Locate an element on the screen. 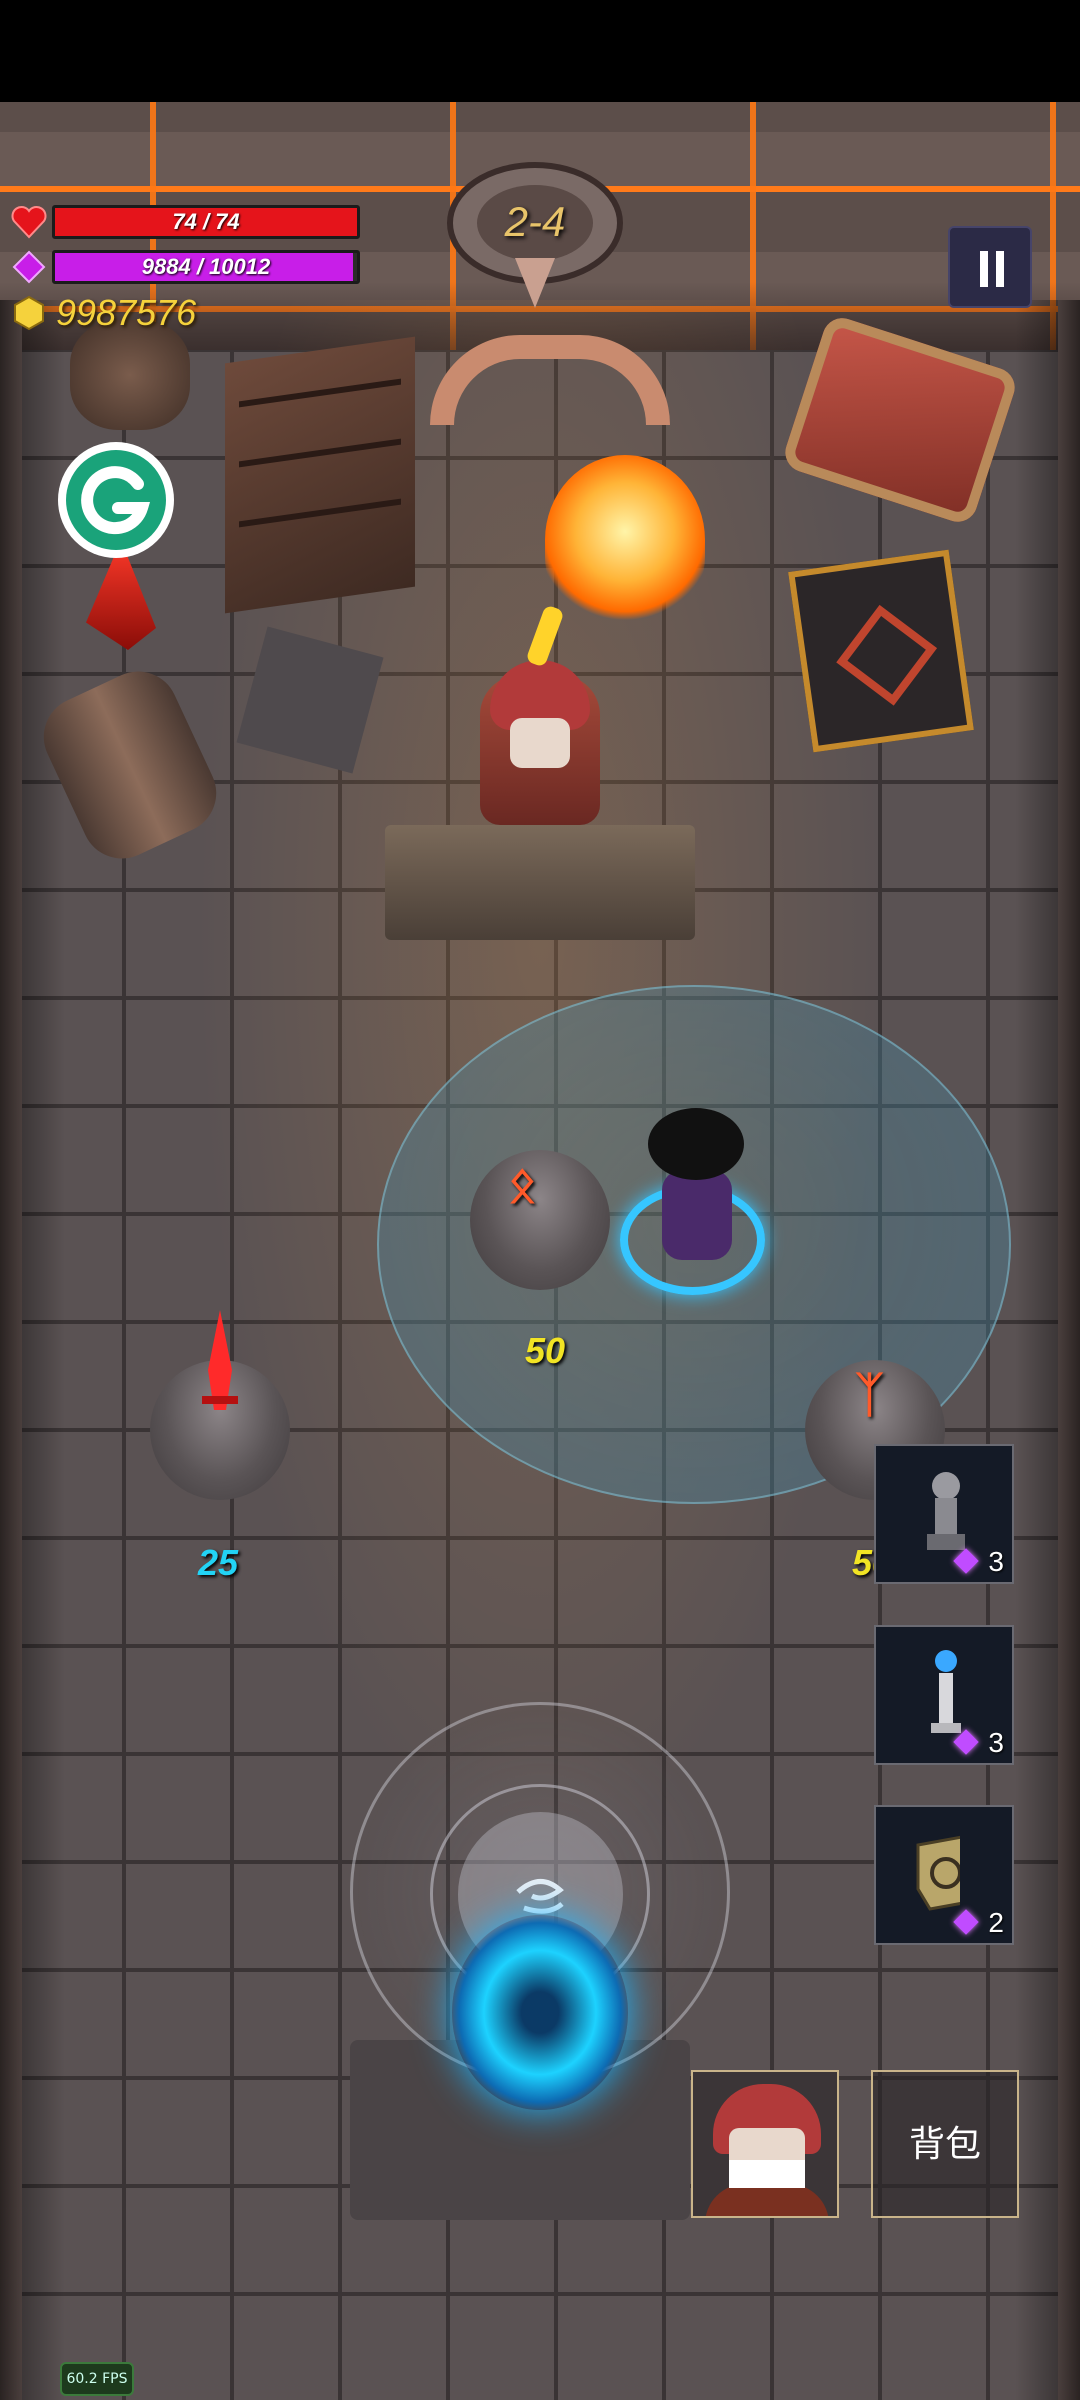 The height and width of the screenshot is (2400, 1080). level-badge: 2-4 is located at coordinates (535, 233).